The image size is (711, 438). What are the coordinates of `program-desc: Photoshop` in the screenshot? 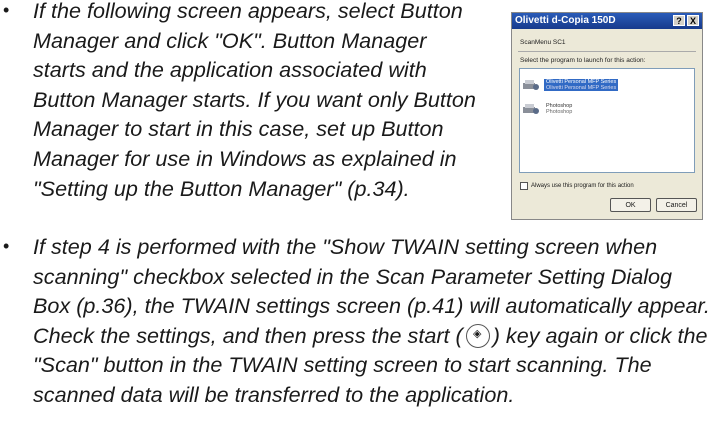 It's located at (559, 112).